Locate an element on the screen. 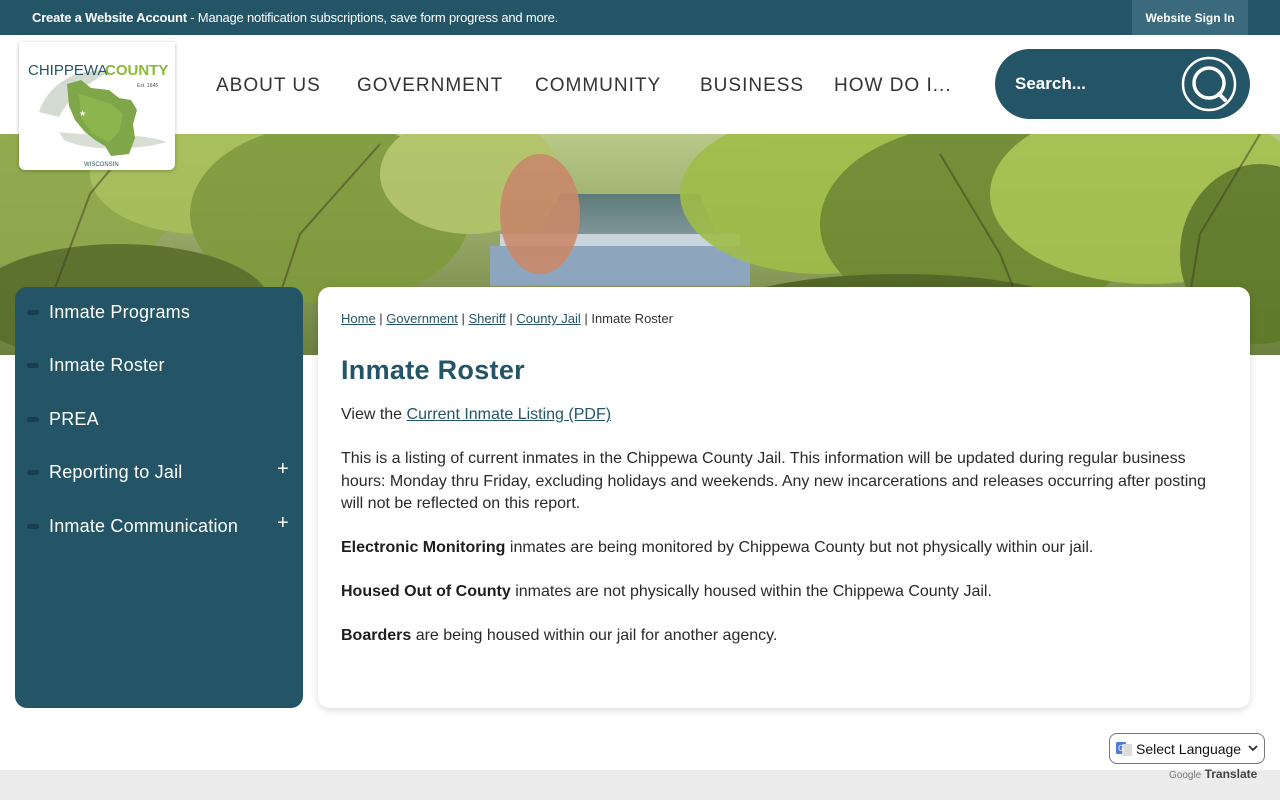 The height and width of the screenshot is (800, 1280). sidebar-item-label: Inmate Programs is located at coordinates (120, 312).